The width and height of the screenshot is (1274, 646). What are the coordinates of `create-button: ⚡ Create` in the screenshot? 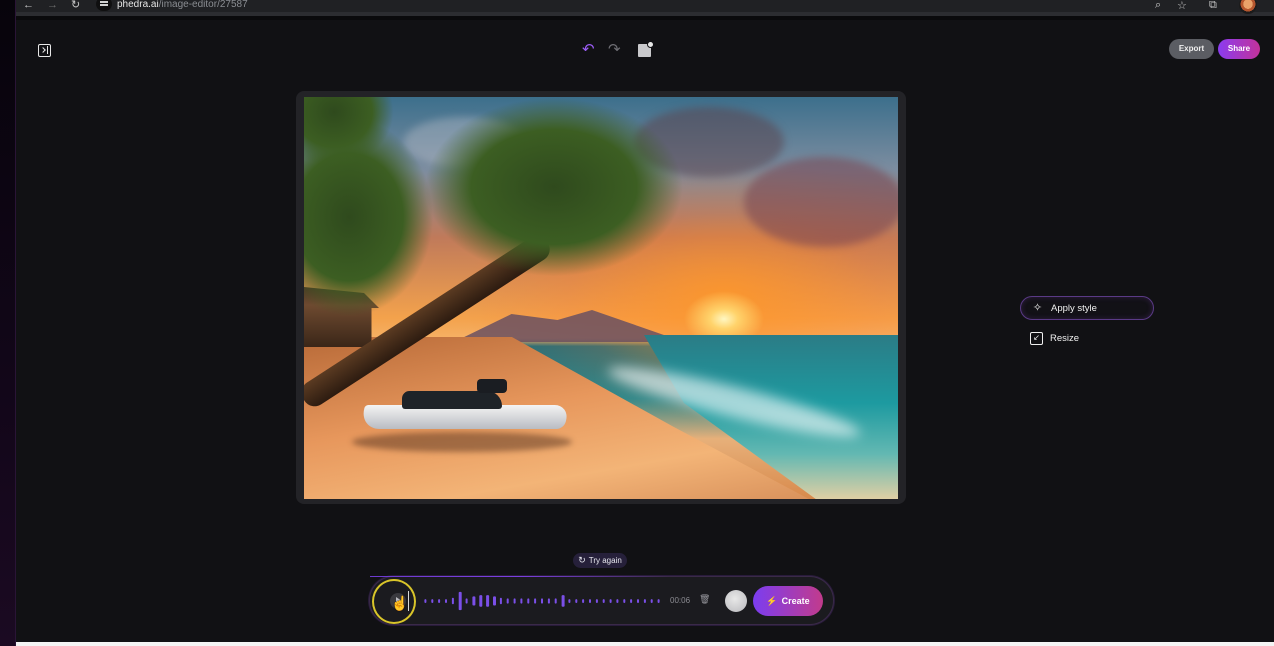 It's located at (788, 601).